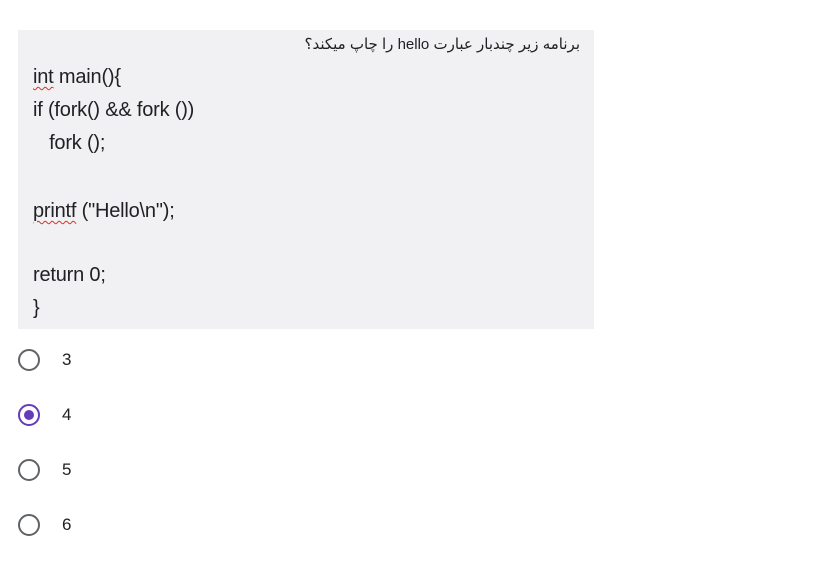 The image size is (831, 563). I want to click on code-keyword-int: int, so click(43, 77).